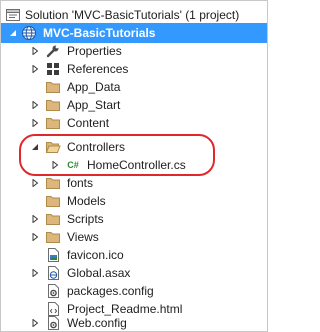 The width and height of the screenshot is (320, 332). I want to click on tree-row-properties: Properties, so click(134, 51).